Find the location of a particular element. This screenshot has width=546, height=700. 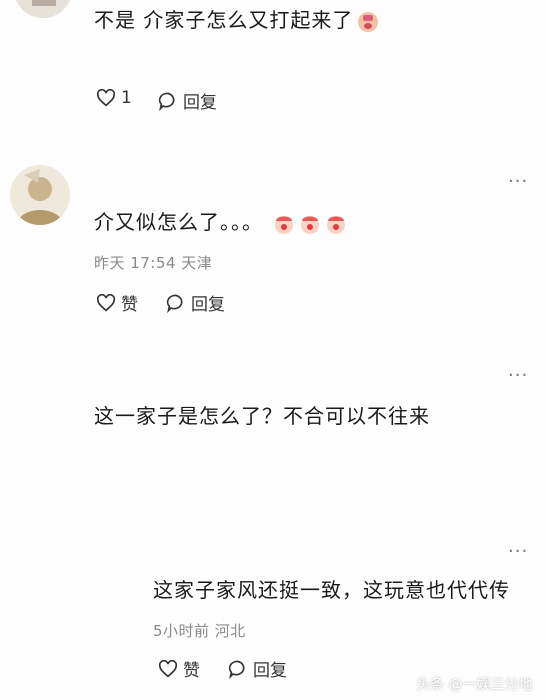

like-count: 1 is located at coordinates (126, 98).